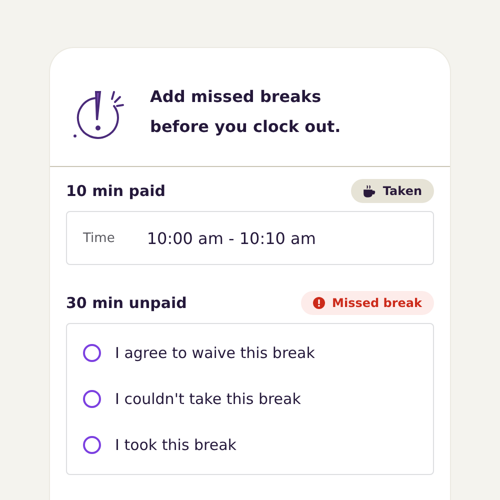 The height and width of the screenshot is (500, 500). I want to click on status-badge: Taken, so click(392, 191).